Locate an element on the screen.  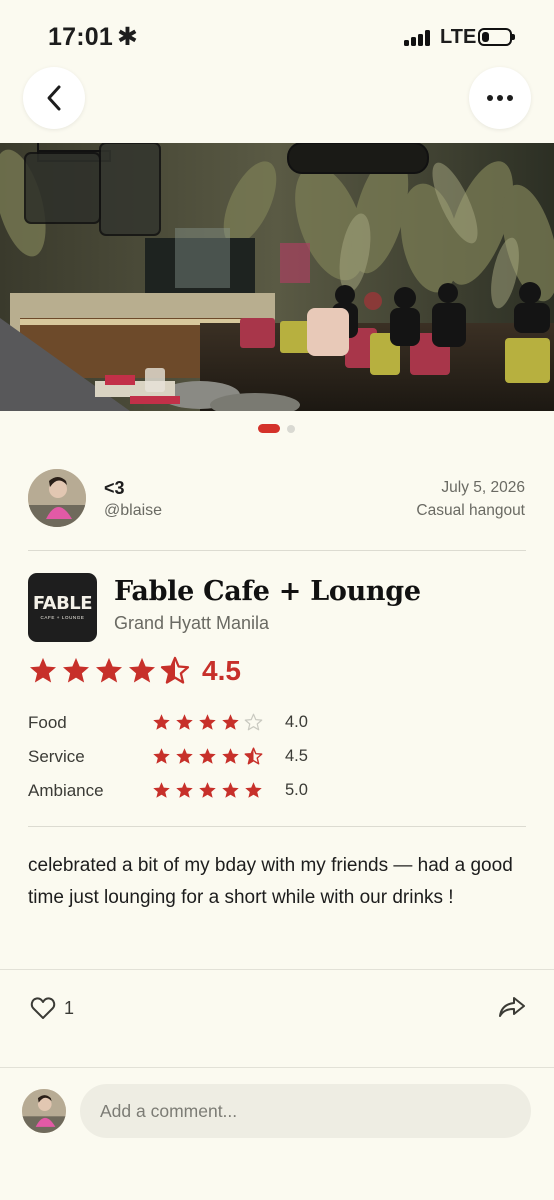
share-icon is located at coordinates (512, 1007).